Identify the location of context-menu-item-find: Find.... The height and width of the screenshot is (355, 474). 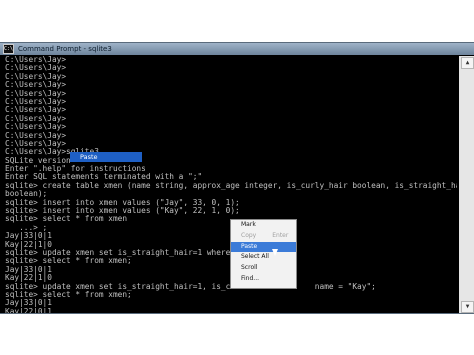
(263, 279).